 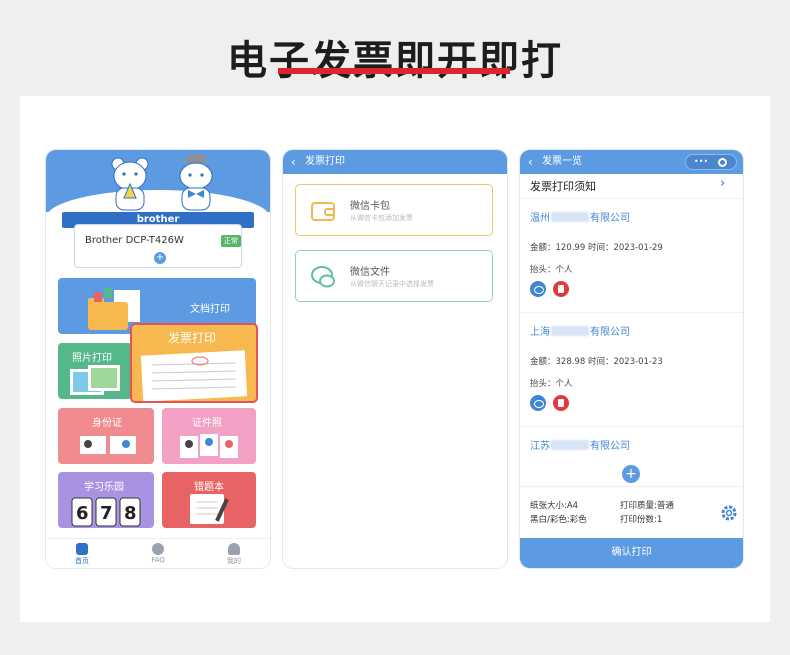 What do you see at coordinates (394, 210) in the screenshot?
I see `option-wechat-wallet: 微信卡包 从微信卡包添加发票` at bounding box center [394, 210].